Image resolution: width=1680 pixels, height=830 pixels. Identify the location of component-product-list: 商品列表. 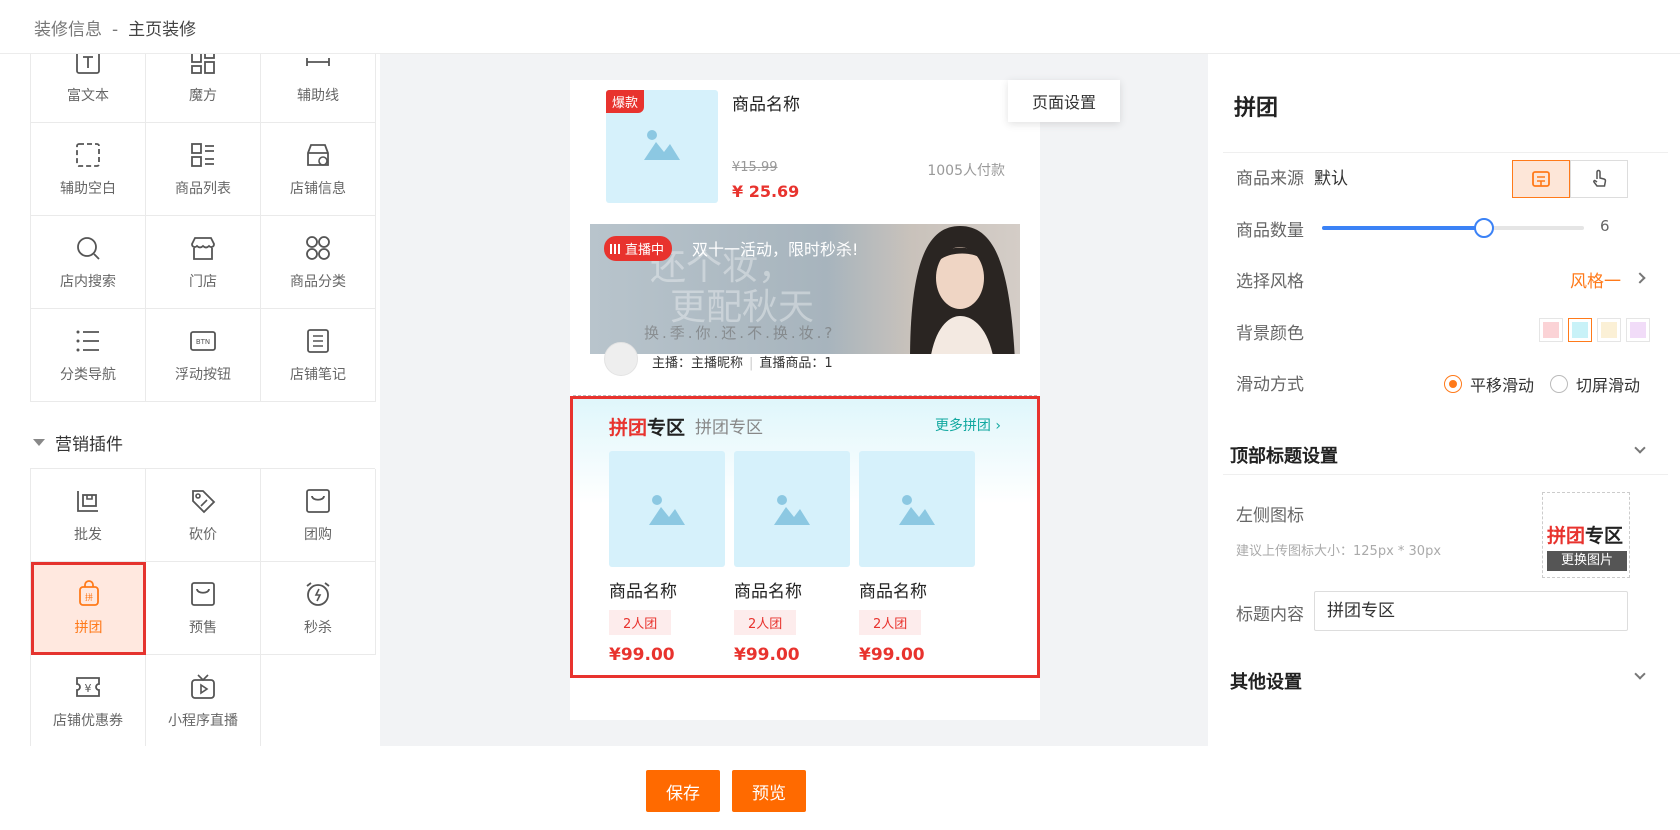
(203, 169).